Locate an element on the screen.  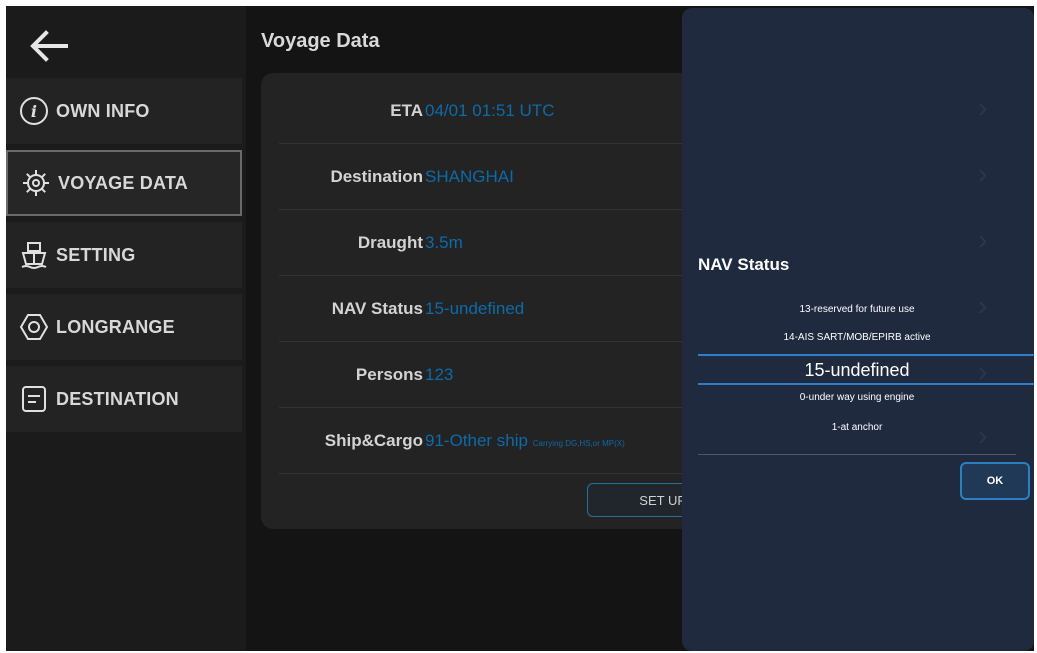
picker-selected-option: 15-undefined is located at coordinates (857, 370).